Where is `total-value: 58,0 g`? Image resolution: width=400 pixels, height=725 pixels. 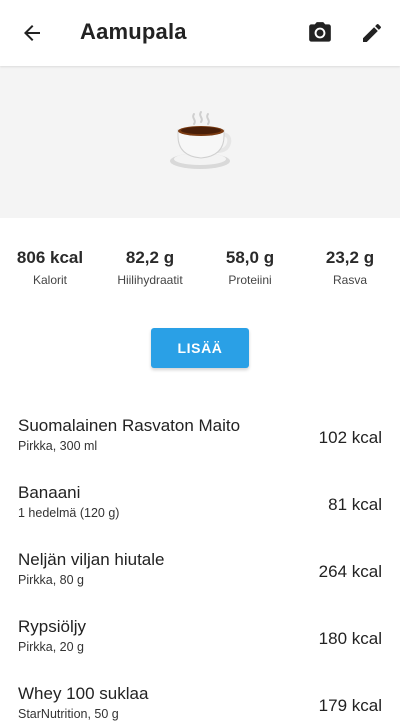 total-value: 58,0 g is located at coordinates (250, 257).